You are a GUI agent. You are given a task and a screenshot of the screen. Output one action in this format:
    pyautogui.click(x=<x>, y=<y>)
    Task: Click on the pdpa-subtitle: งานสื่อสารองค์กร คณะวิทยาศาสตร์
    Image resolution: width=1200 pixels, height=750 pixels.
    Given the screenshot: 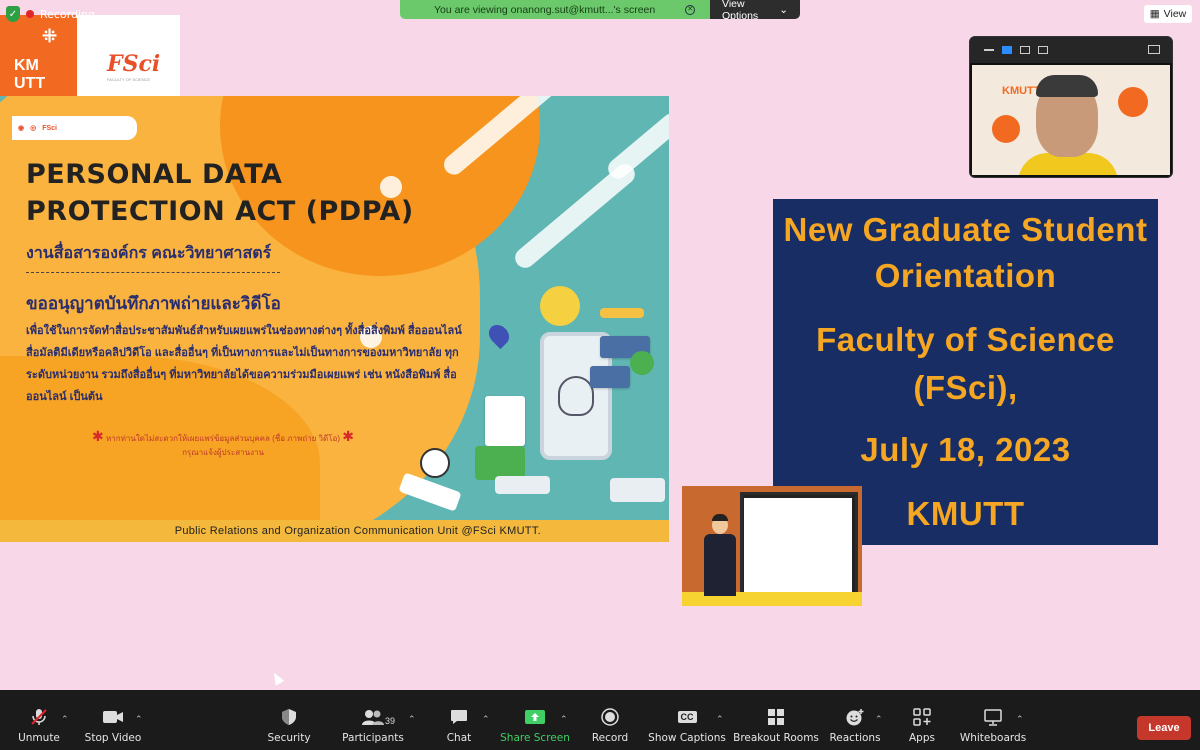 What is the action you would take?
    pyautogui.click(x=153, y=257)
    